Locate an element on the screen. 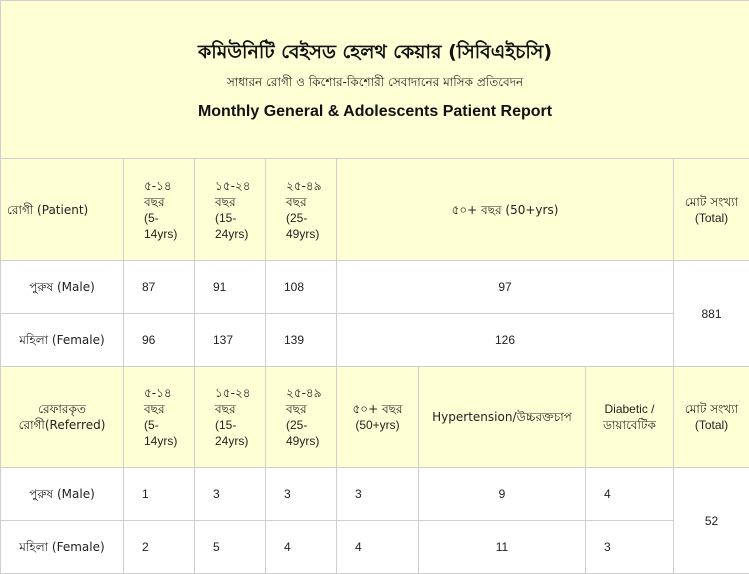  patient-male-5-14: 87 is located at coordinates (159, 287).